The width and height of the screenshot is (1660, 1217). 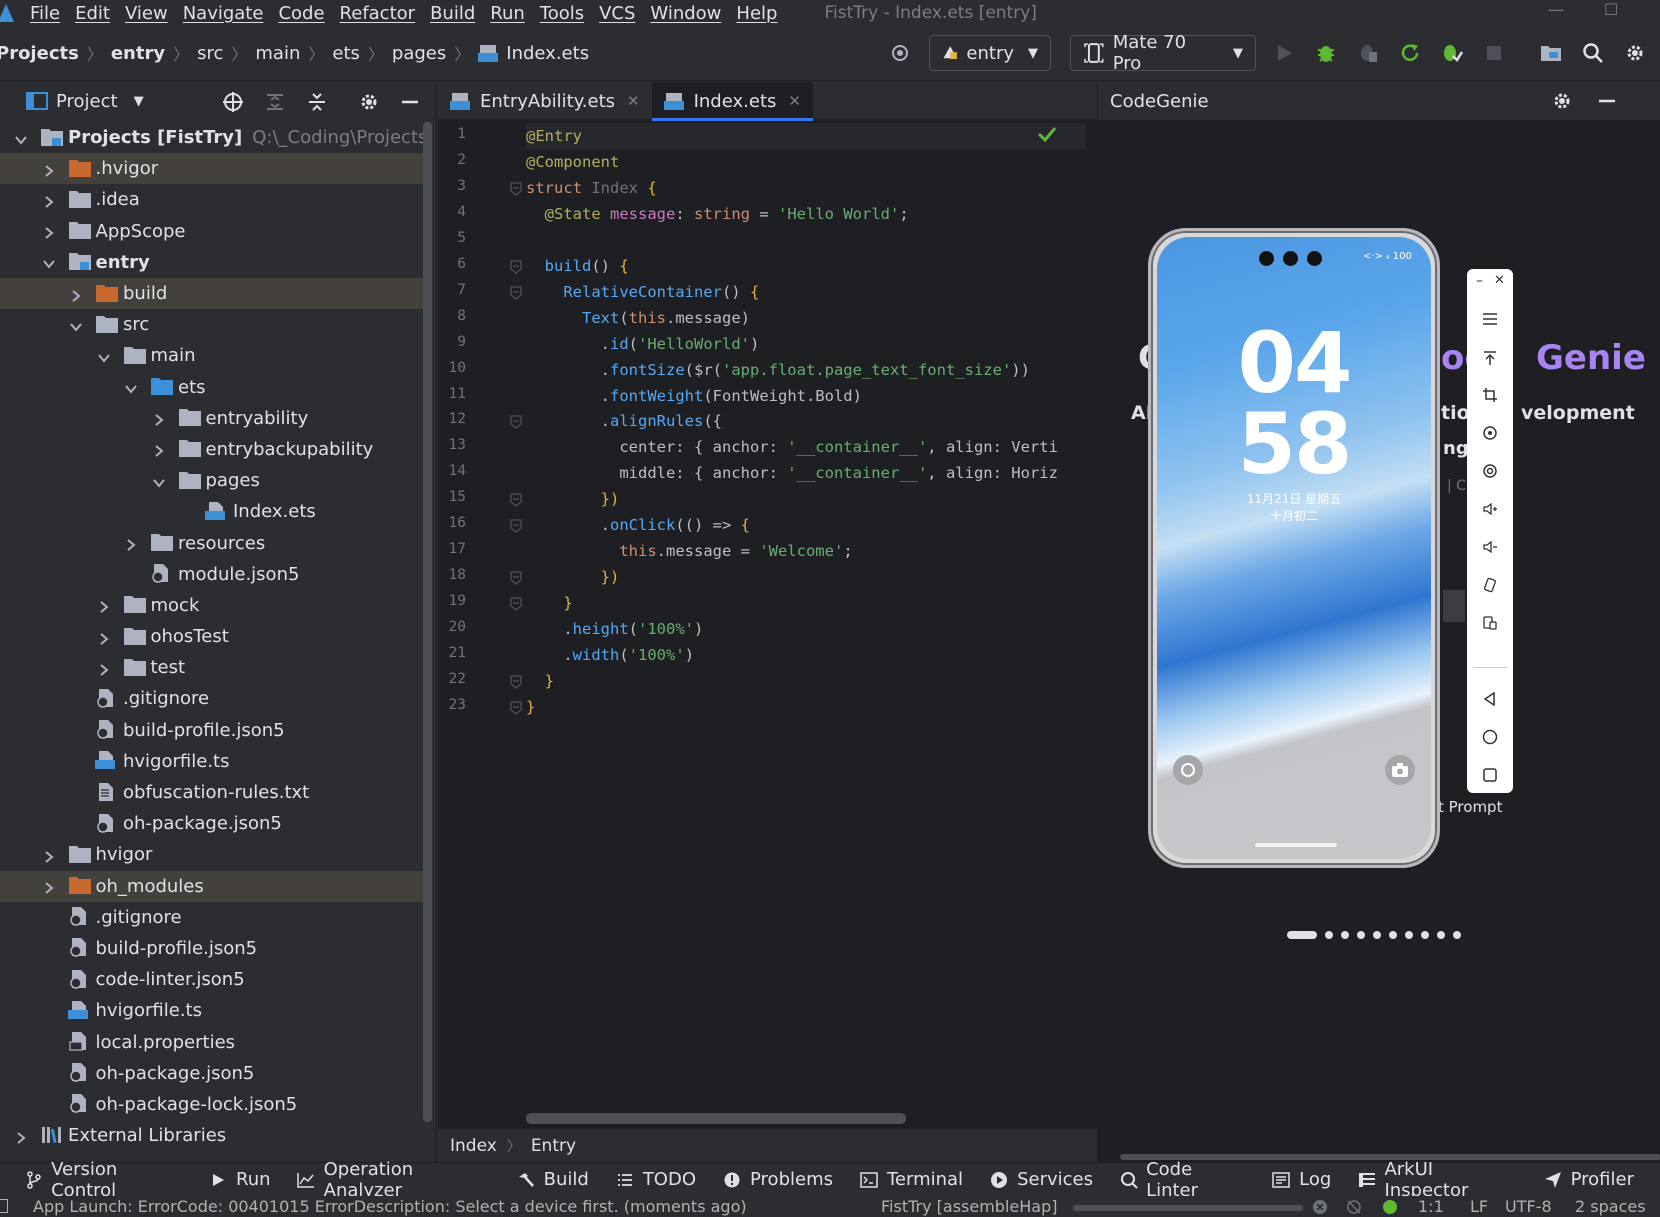 I want to click on run-tool-button: Run, so click(x=239, y=1179).